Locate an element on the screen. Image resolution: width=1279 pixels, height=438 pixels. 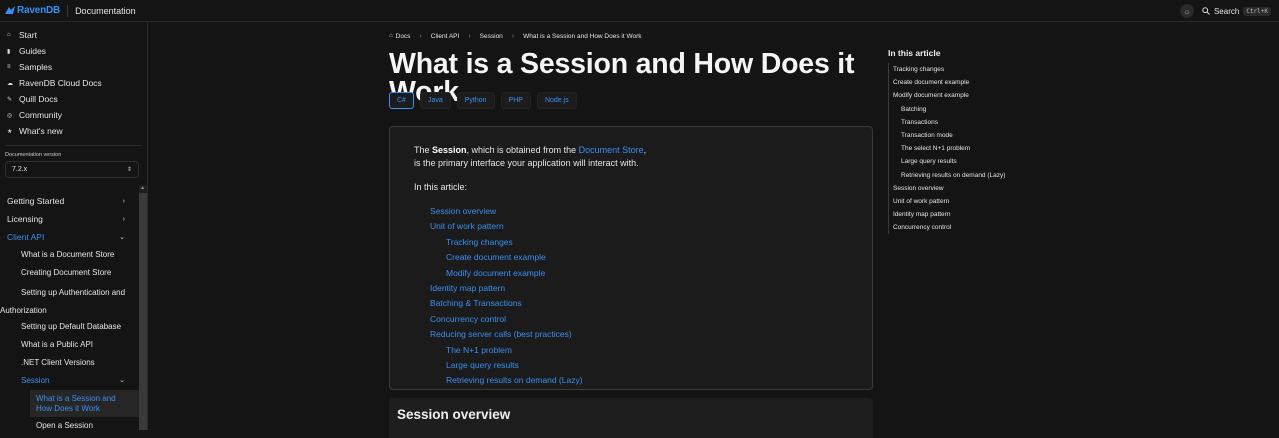
tree-label: Client API is located at coordinates (26, 237).